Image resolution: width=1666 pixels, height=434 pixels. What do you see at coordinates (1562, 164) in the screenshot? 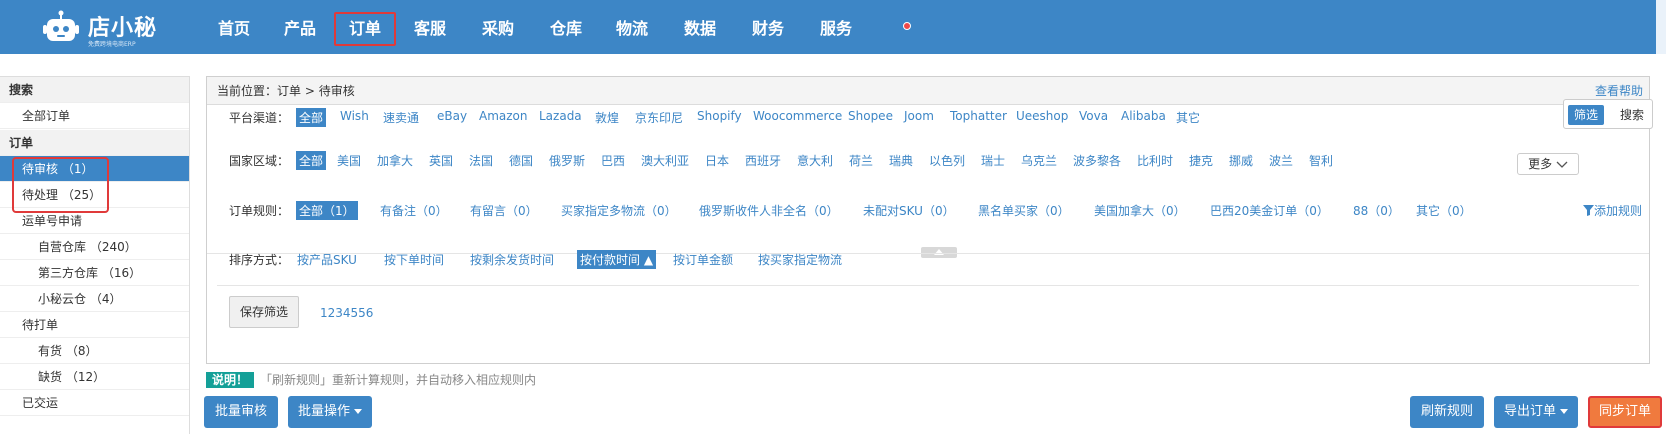
I see `chevron-down-icon` at bounding box center [1562, 164].